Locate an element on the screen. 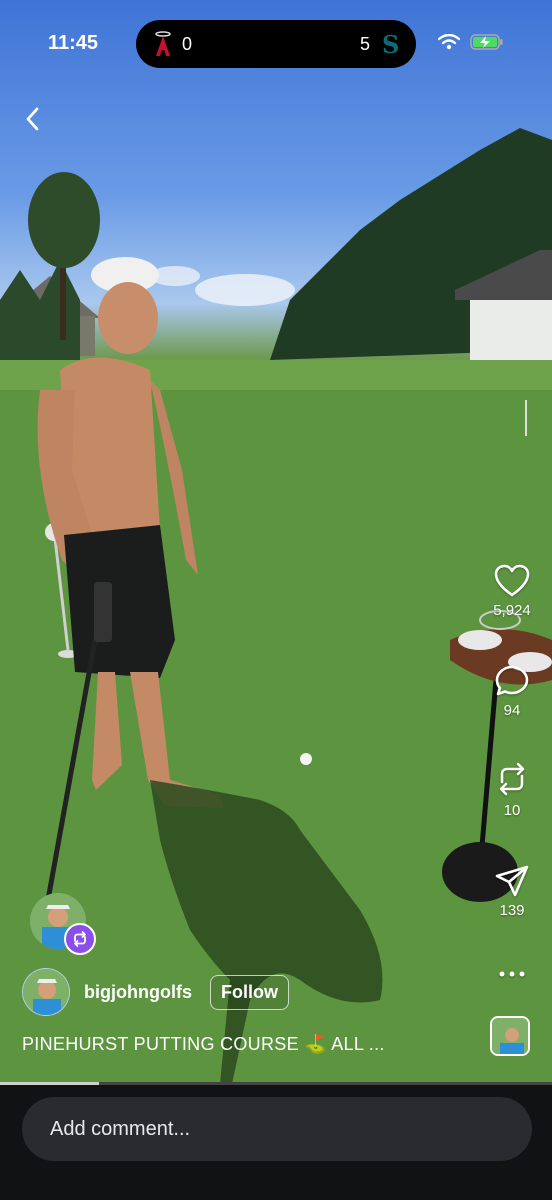 Image resolution: width=552 pixels, height=1200 pixels. status-indicators is located at coordinates (471, 42).